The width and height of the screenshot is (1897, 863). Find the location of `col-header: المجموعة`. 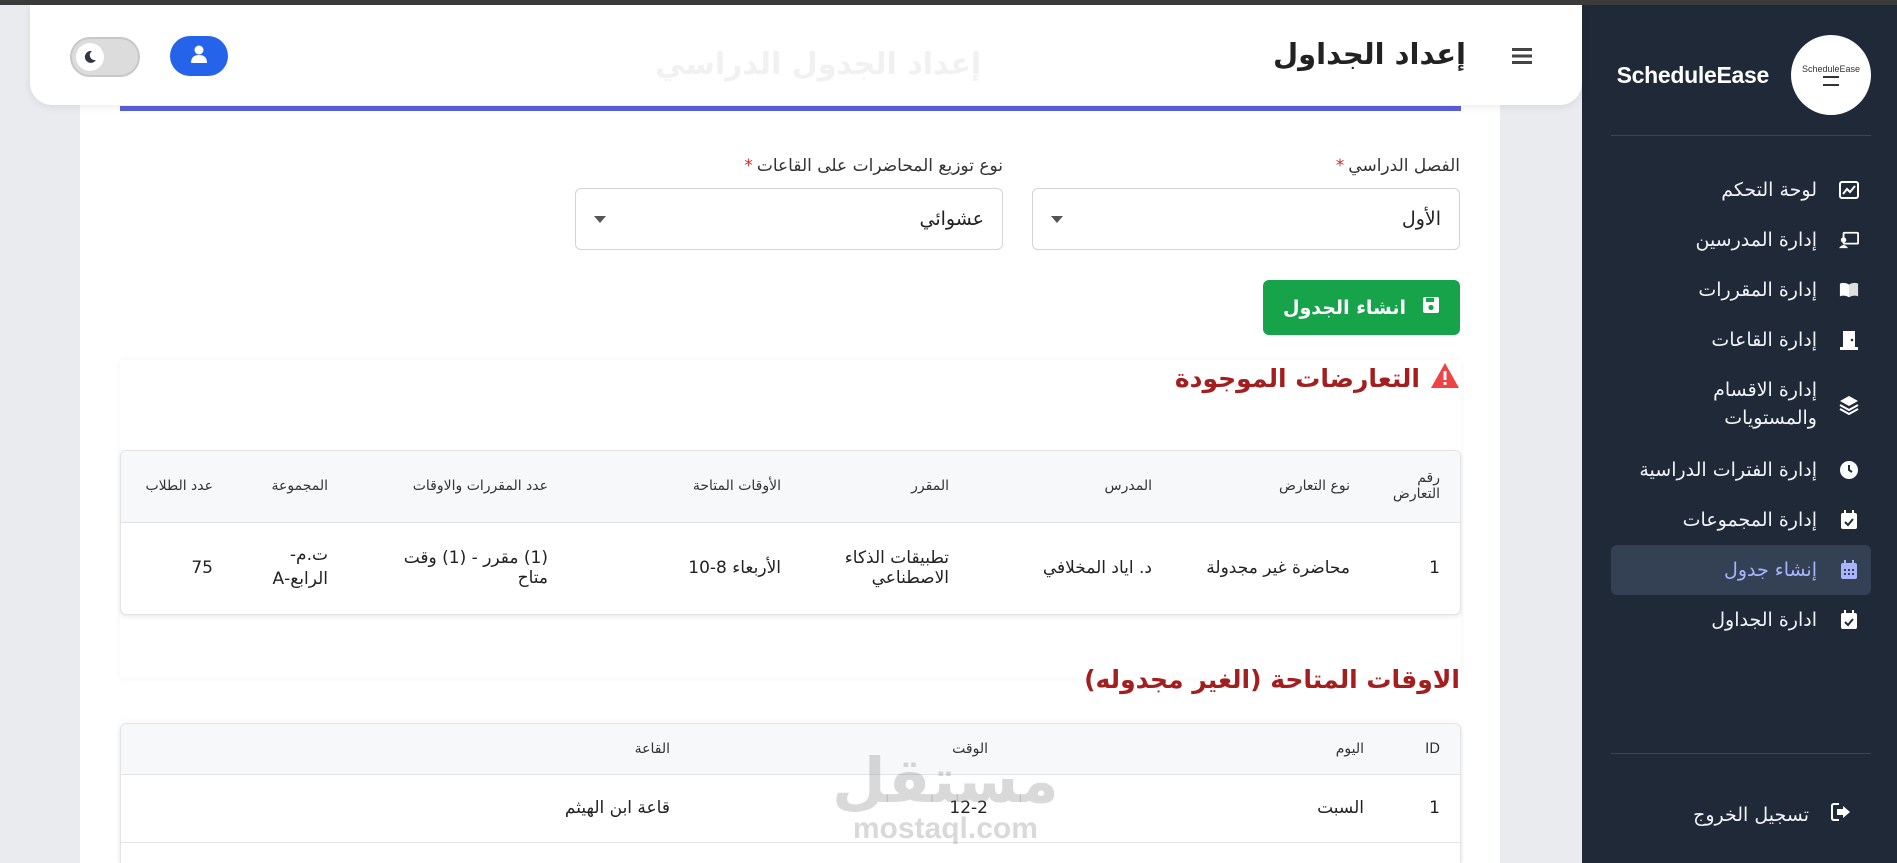

col-header: المجموعة is located at coordinates (290, 487).